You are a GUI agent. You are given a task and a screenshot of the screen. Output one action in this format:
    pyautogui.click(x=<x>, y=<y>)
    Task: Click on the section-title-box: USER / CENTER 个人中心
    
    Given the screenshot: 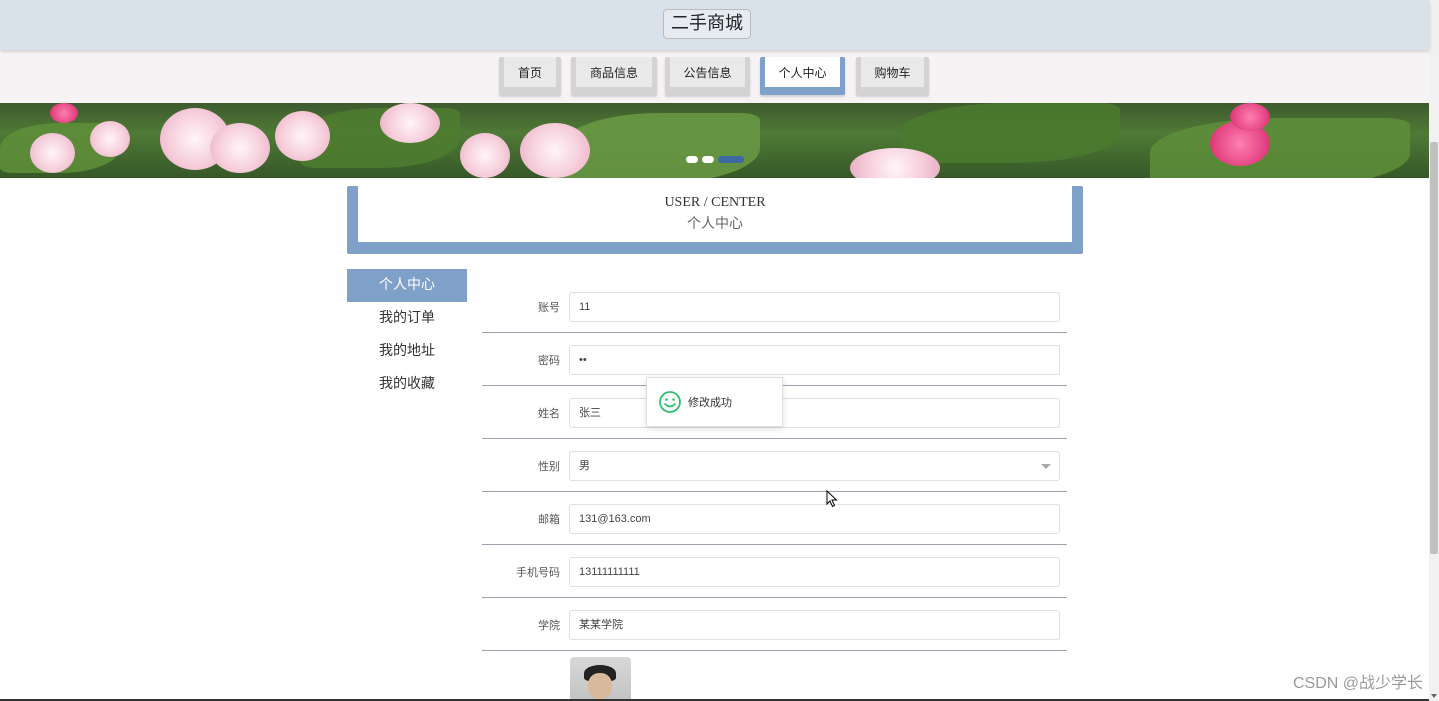 What is the action you would take?
    pyautogui.click(x=715, y=220)
    